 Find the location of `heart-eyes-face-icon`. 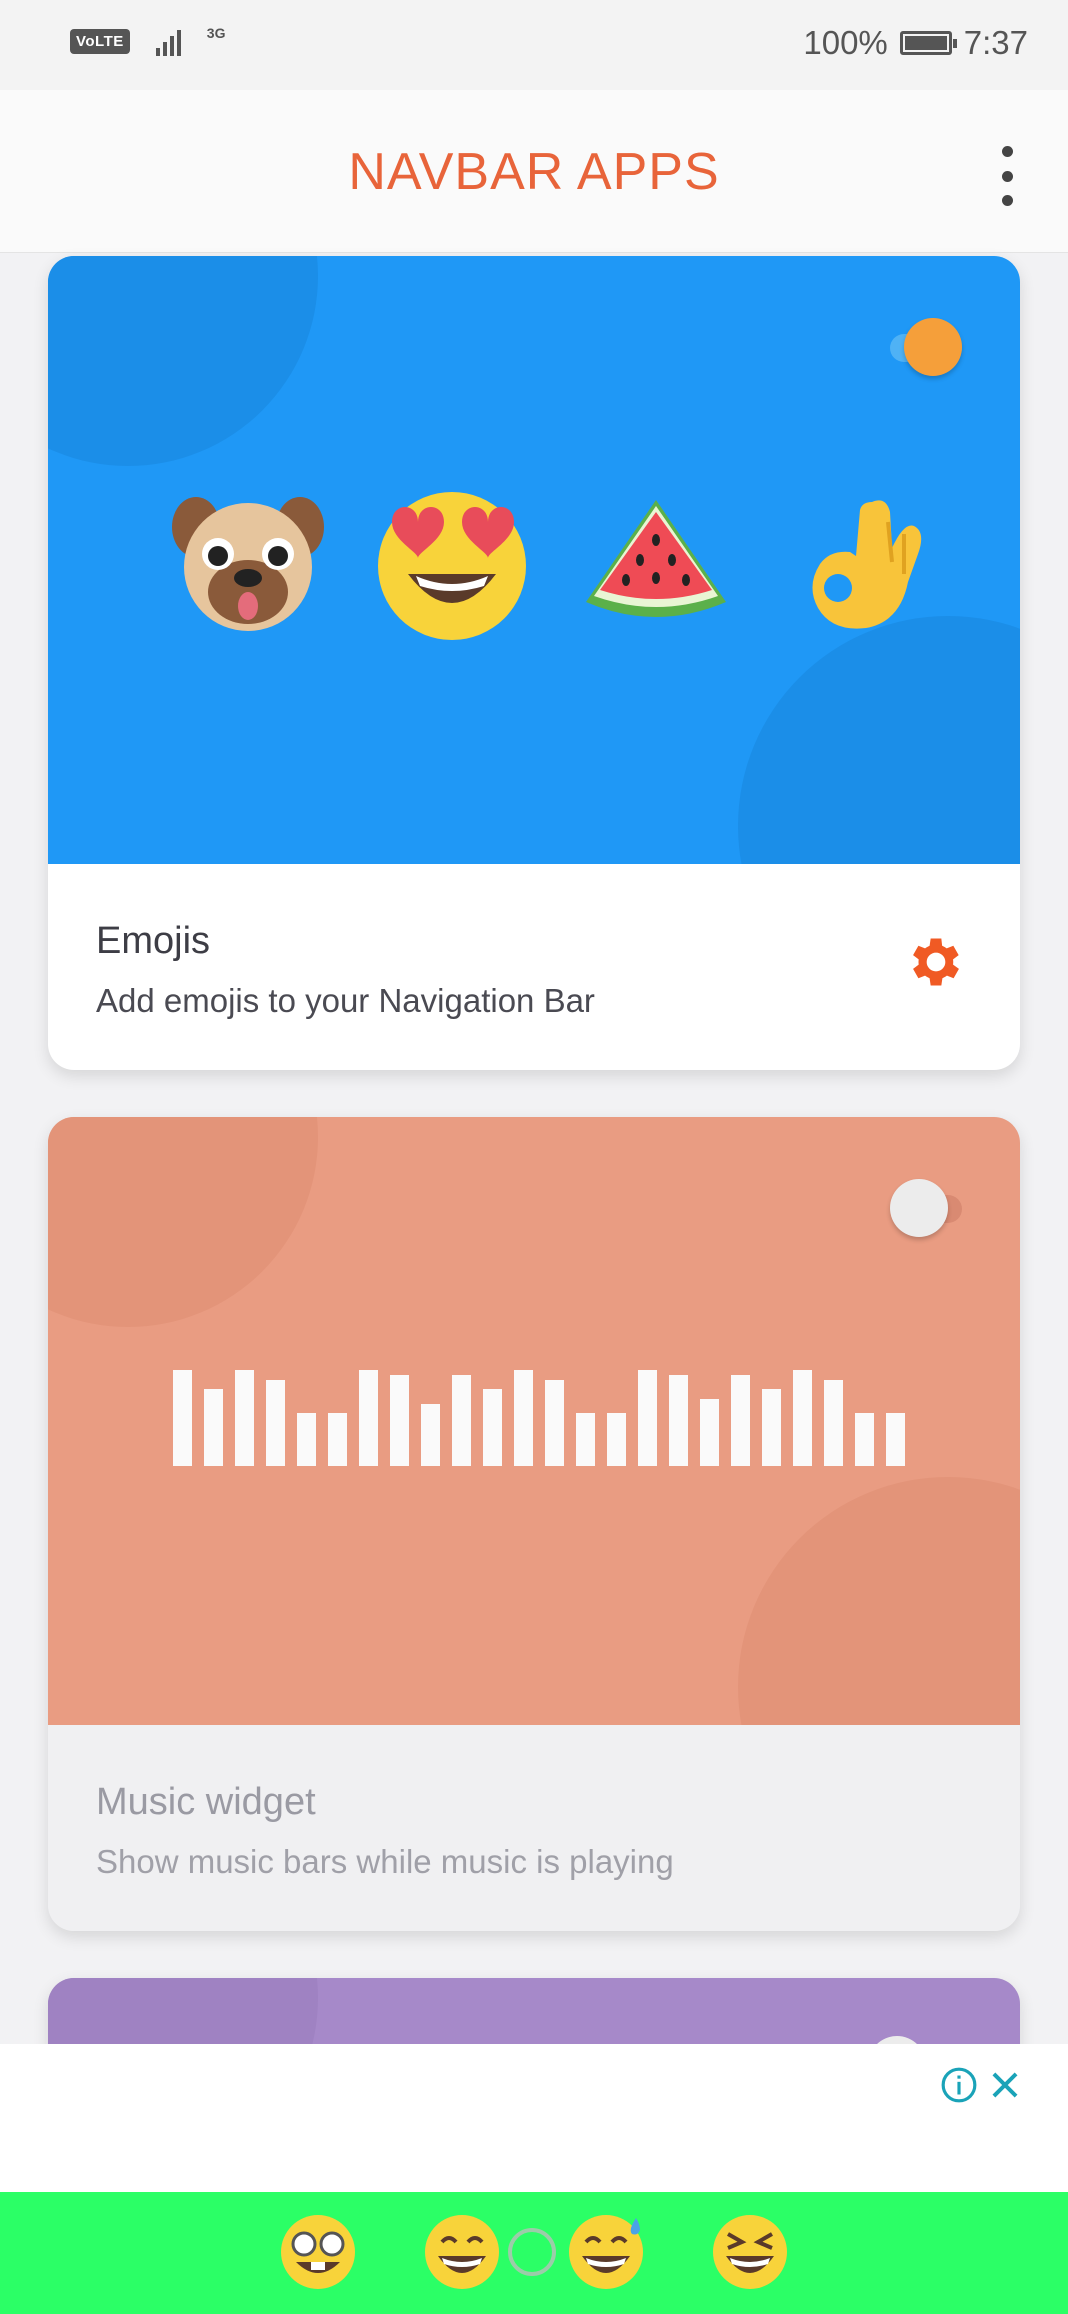

heart-eyes-face-icon is located at coordinates (452, 562).